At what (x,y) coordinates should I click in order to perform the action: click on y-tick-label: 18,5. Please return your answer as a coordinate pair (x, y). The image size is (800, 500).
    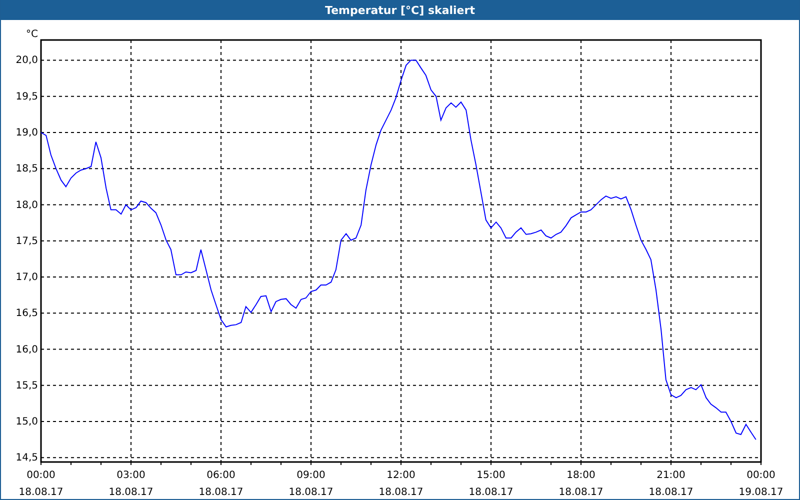
    Looking at the image, I should click on (27, 169).